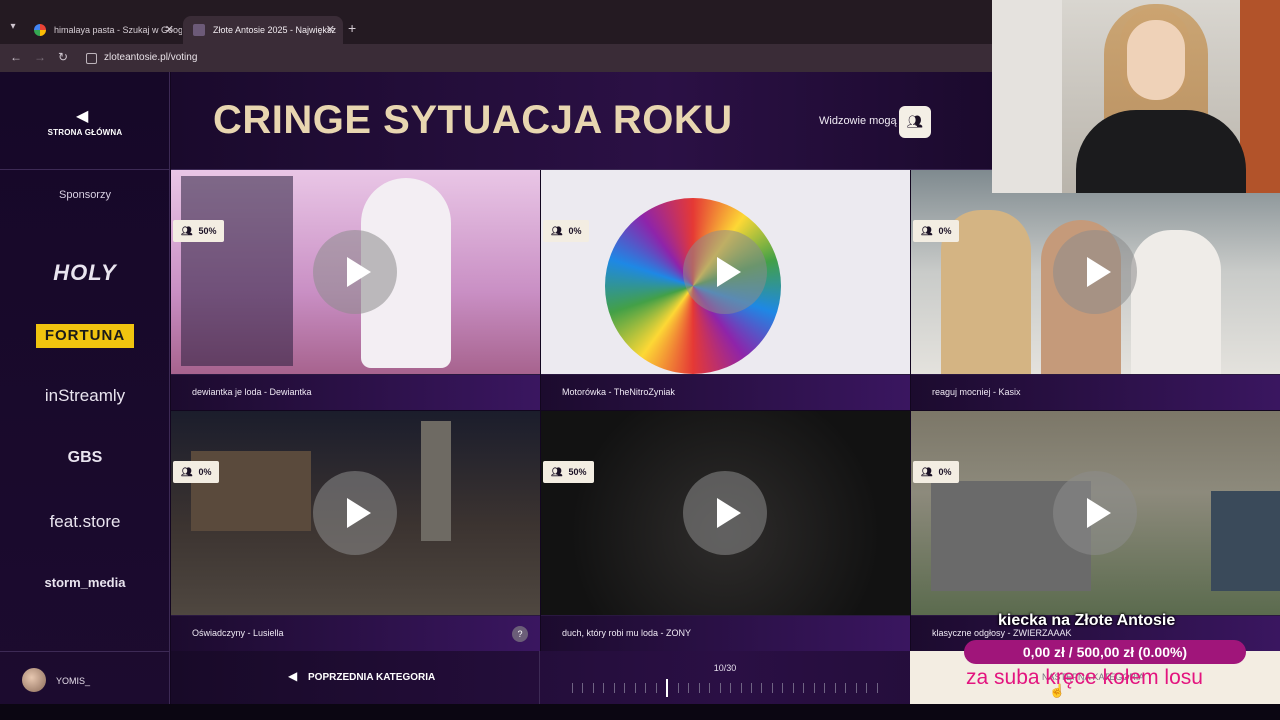  I want to click on nominee-card: 👥︎ 0% reaguj mocniej - Kasix, so click(1095, 290).